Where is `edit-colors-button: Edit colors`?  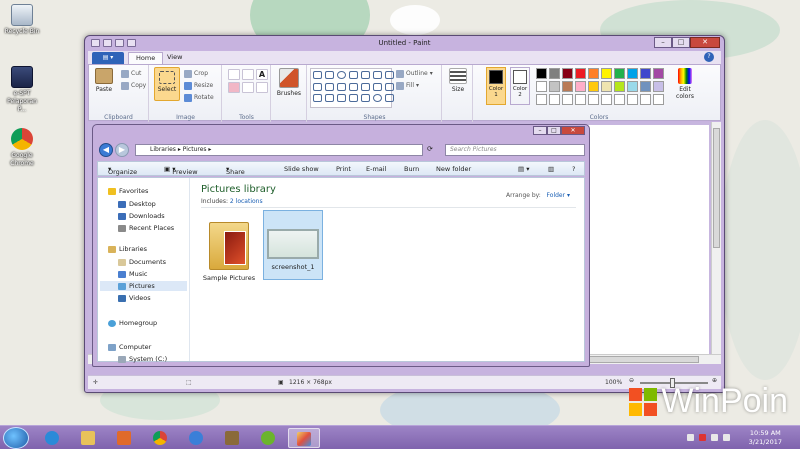 edit-colors-button: Edit colors is located at coordinates (685, 84).